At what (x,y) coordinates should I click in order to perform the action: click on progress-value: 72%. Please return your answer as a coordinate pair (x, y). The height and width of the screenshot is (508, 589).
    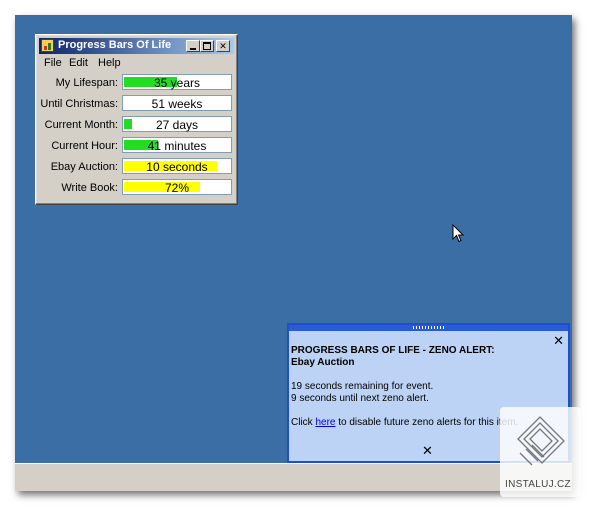
    Looking at the image, I should click on (177, 188).